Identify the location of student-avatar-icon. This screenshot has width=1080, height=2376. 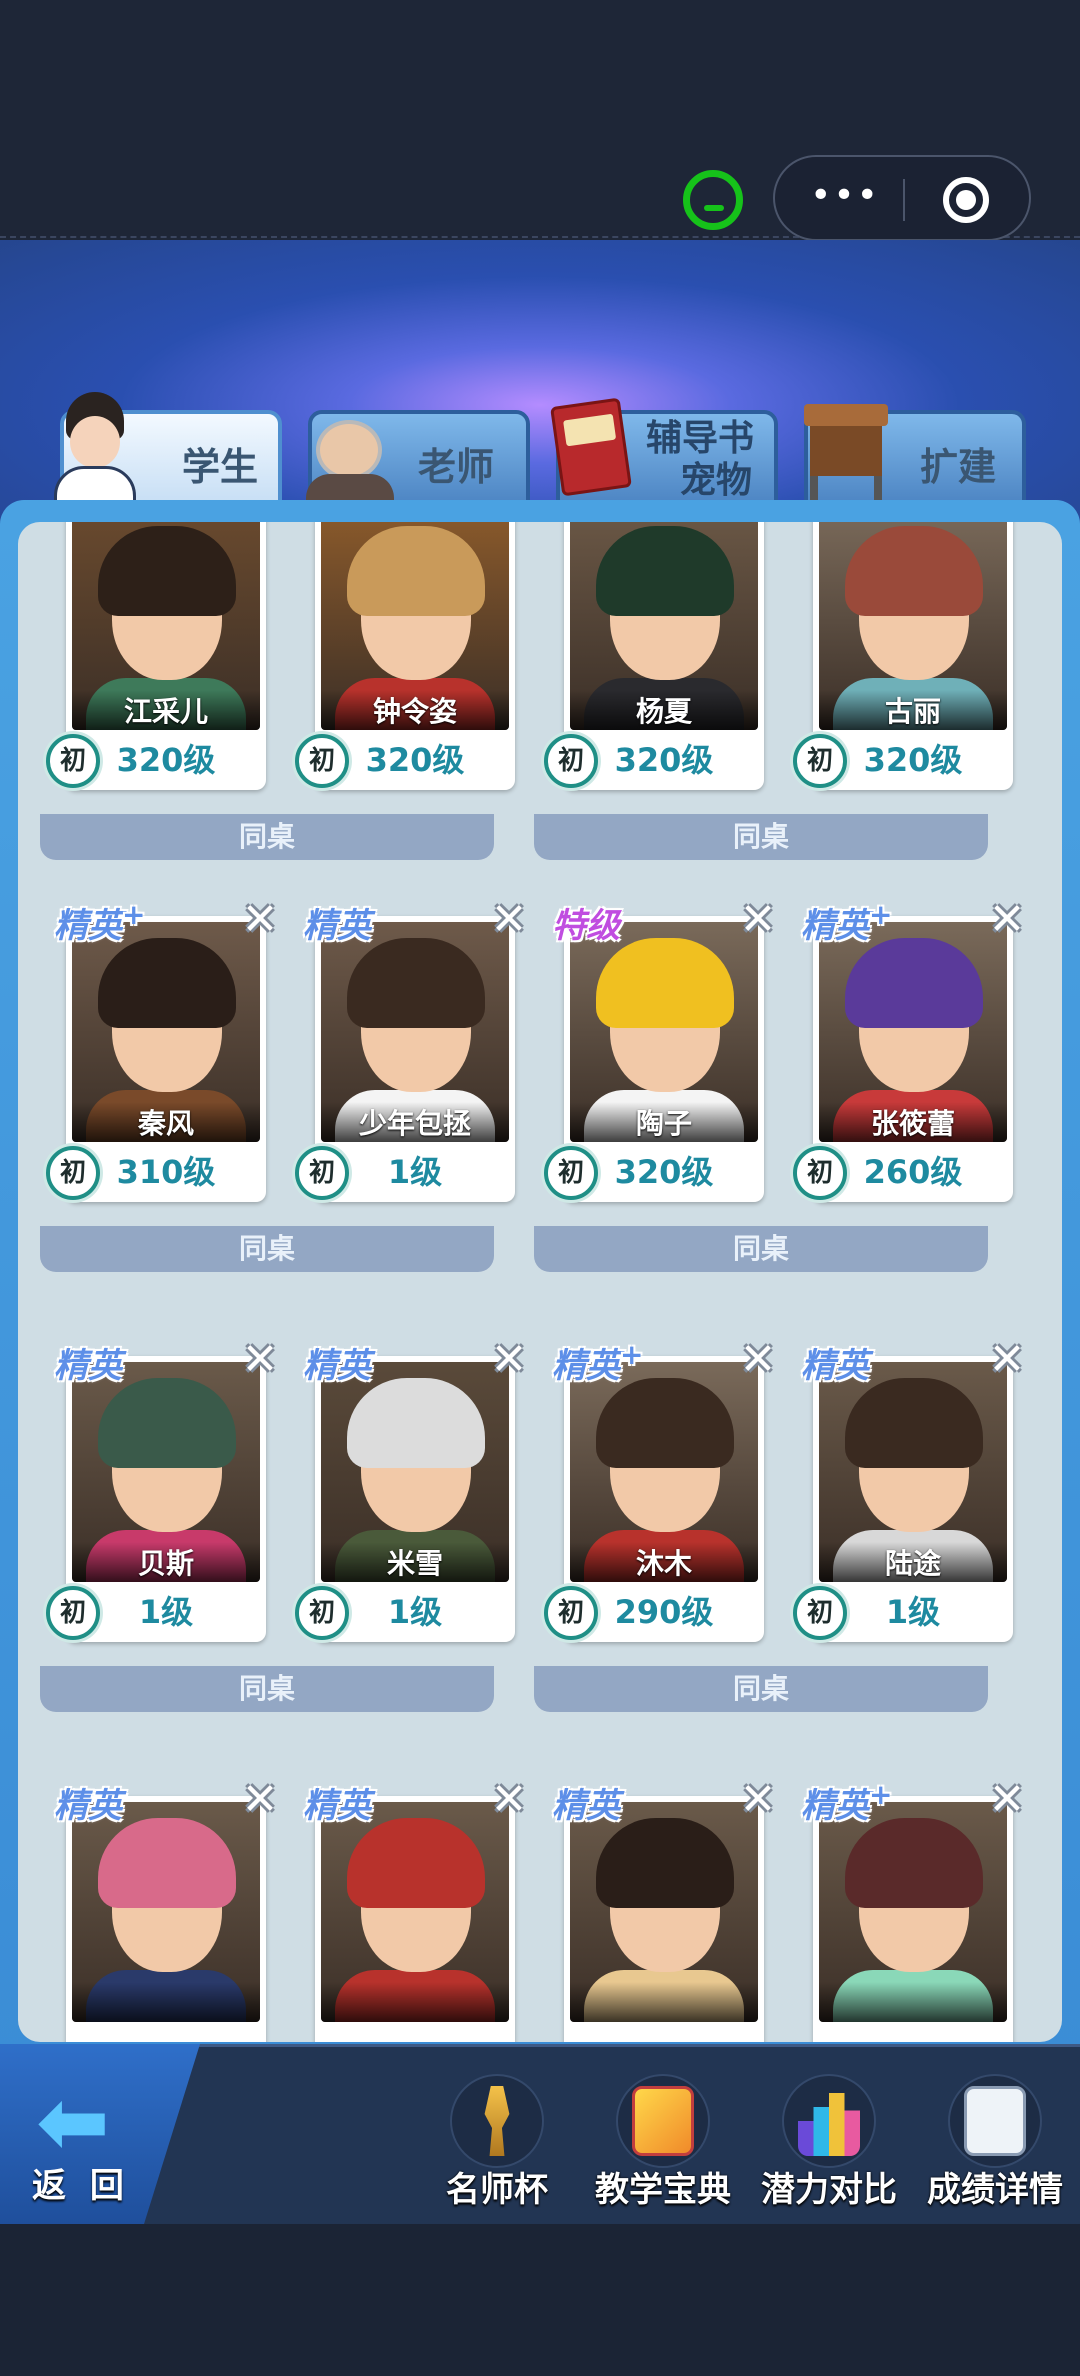
(94, 446).